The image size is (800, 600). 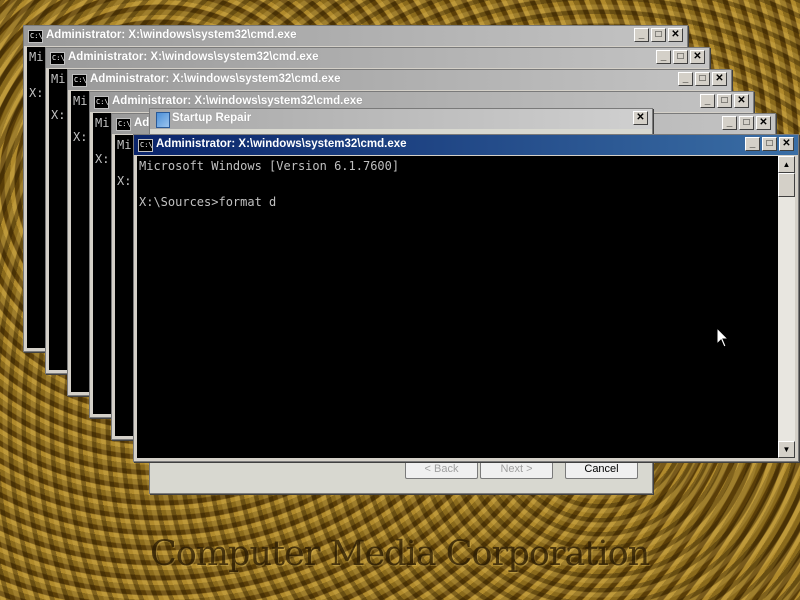 What do you see at coordinates (516, 469) in the screenshot?
I see `next-button: Next >` at bounding box center [516, 469].